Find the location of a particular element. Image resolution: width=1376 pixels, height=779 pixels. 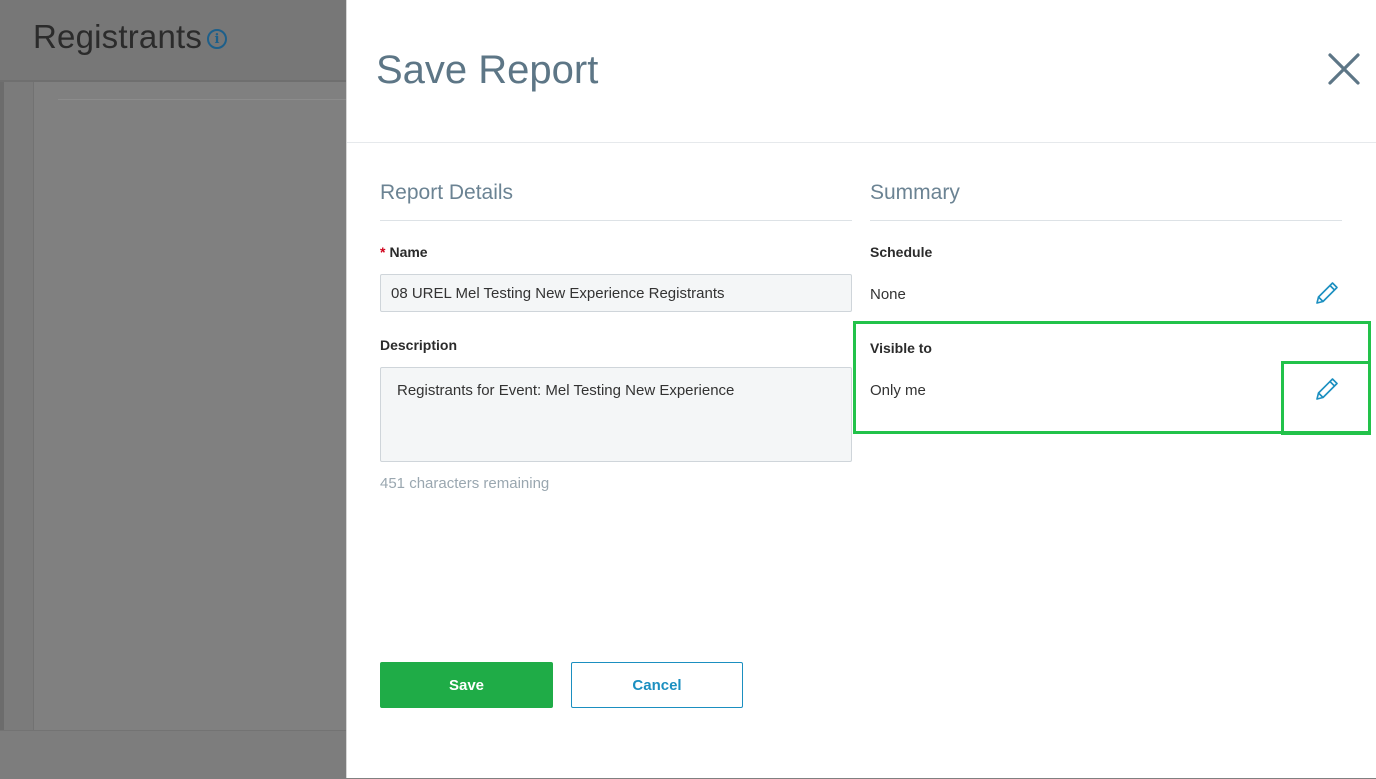

visible-to-value: Only me is located at coordinates (898, 390).